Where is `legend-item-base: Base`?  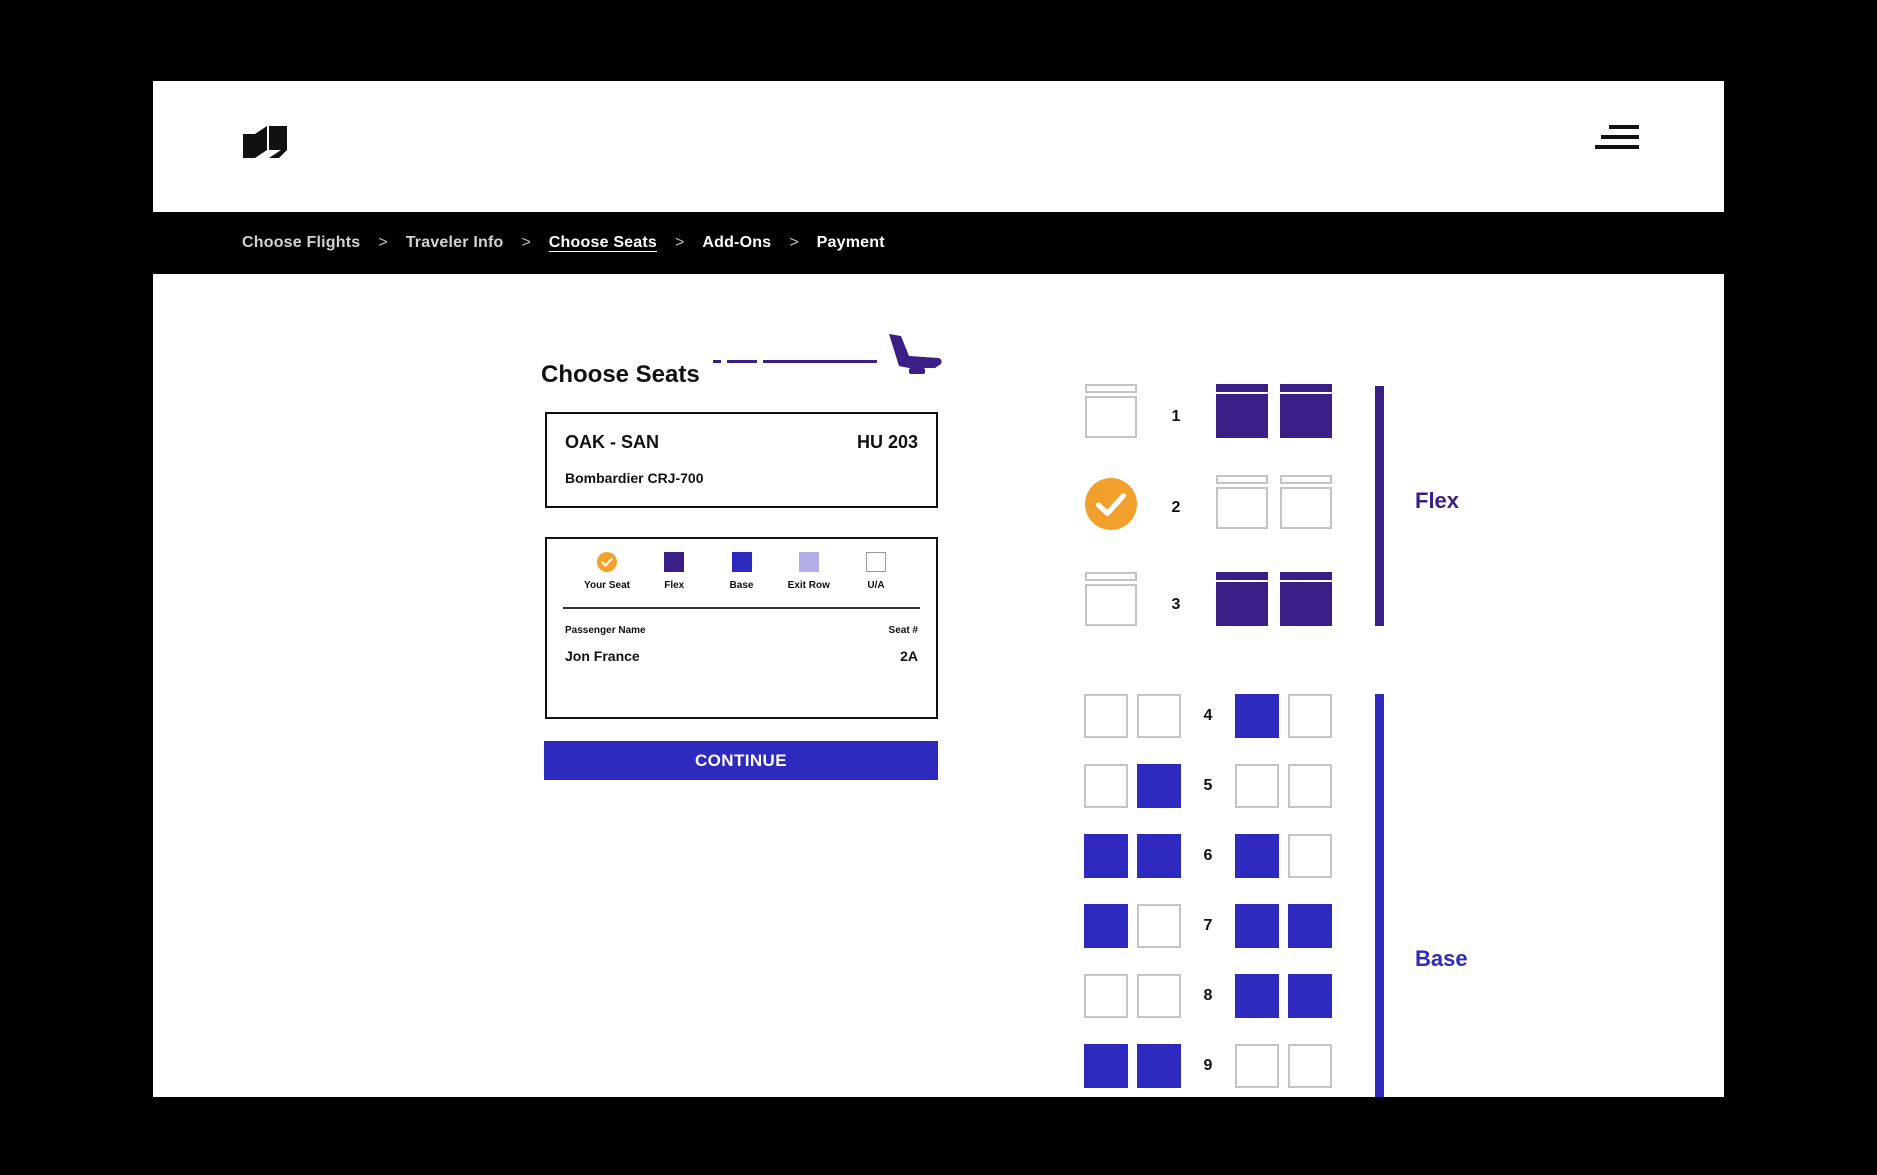 legend-item-base: Base is located at coordinates (742, 579).